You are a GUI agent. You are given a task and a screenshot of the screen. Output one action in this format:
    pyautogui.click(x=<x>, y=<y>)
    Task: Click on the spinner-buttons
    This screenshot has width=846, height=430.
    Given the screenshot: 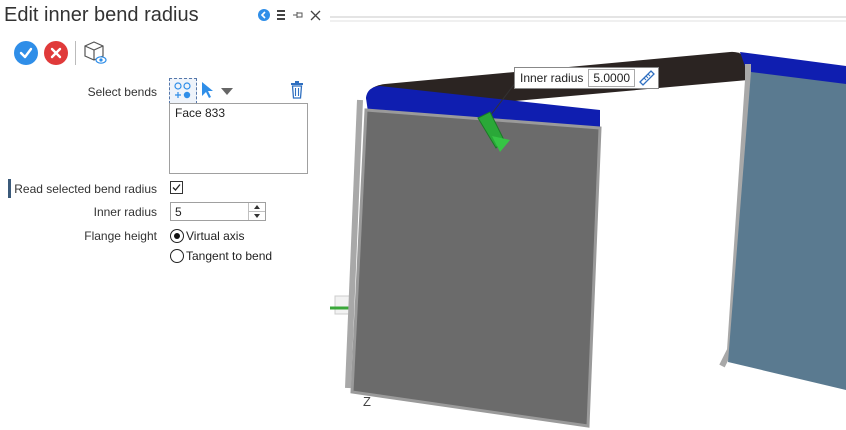 What is the action you would take?
    pyautogui.click(x=256, y=211)
    